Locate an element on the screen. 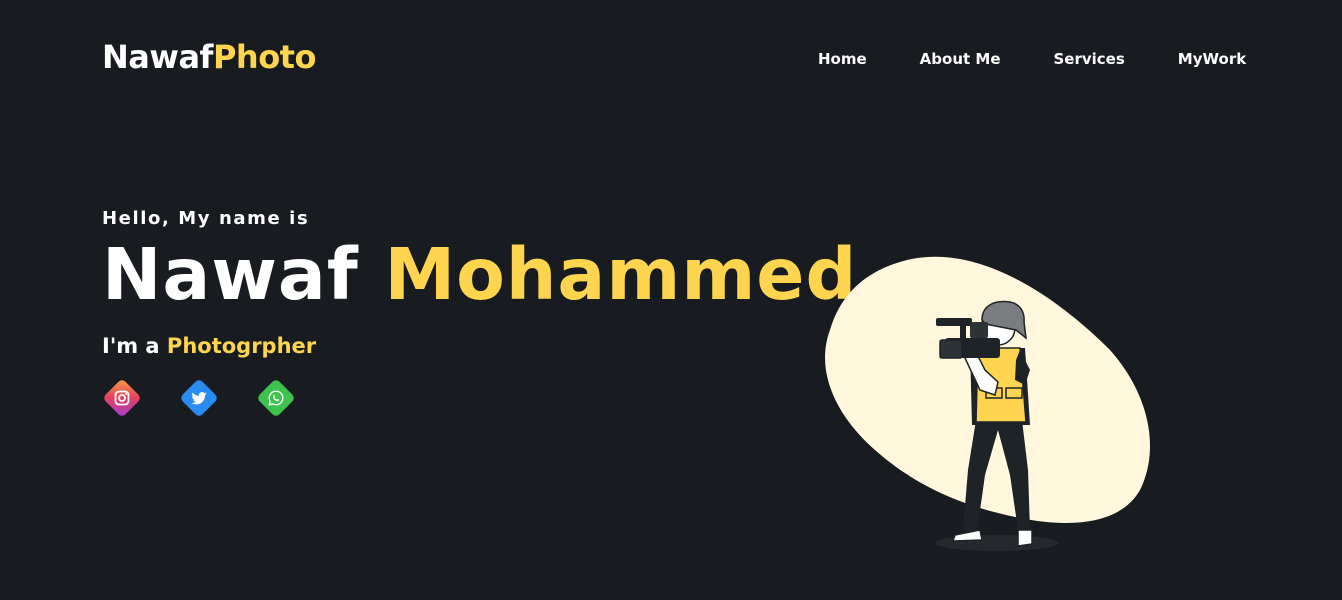 This screenshot has height=600, width=1342. left-shoe is located at coordinates (967, 535).